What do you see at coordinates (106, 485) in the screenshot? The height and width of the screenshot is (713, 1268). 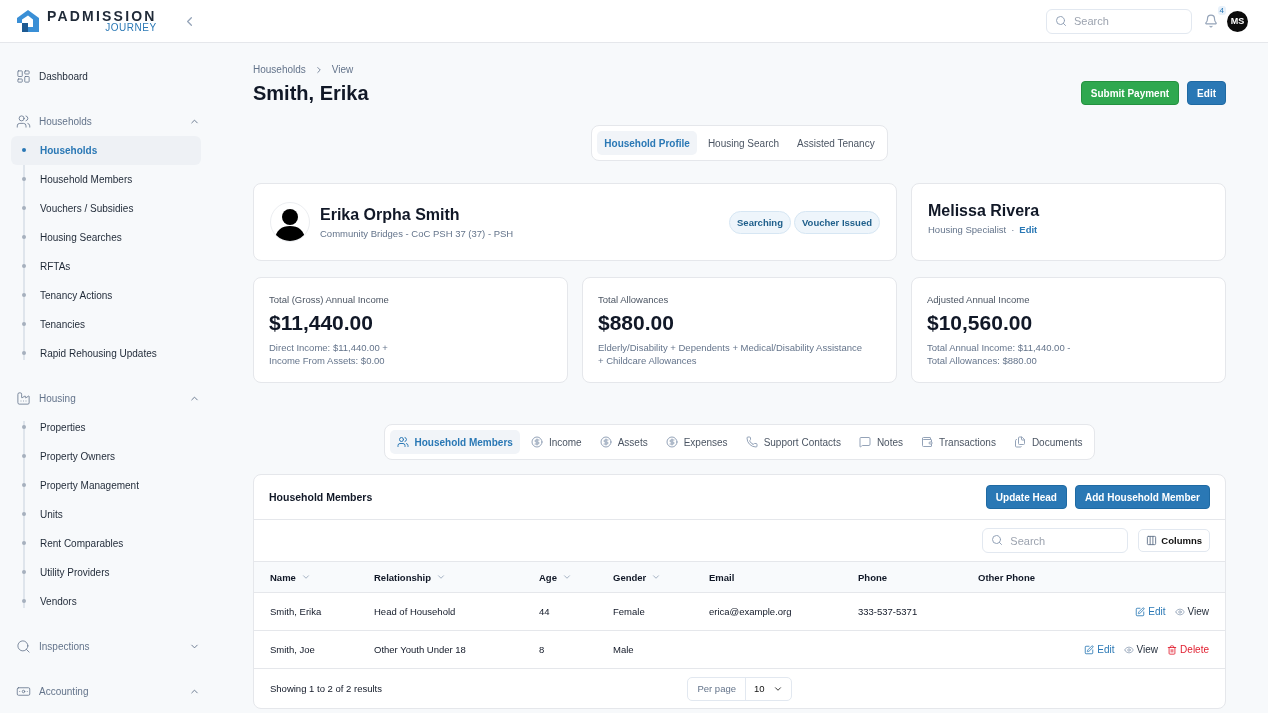 I see `sidebar-item: Property Management` at bounding box center [106, 485].